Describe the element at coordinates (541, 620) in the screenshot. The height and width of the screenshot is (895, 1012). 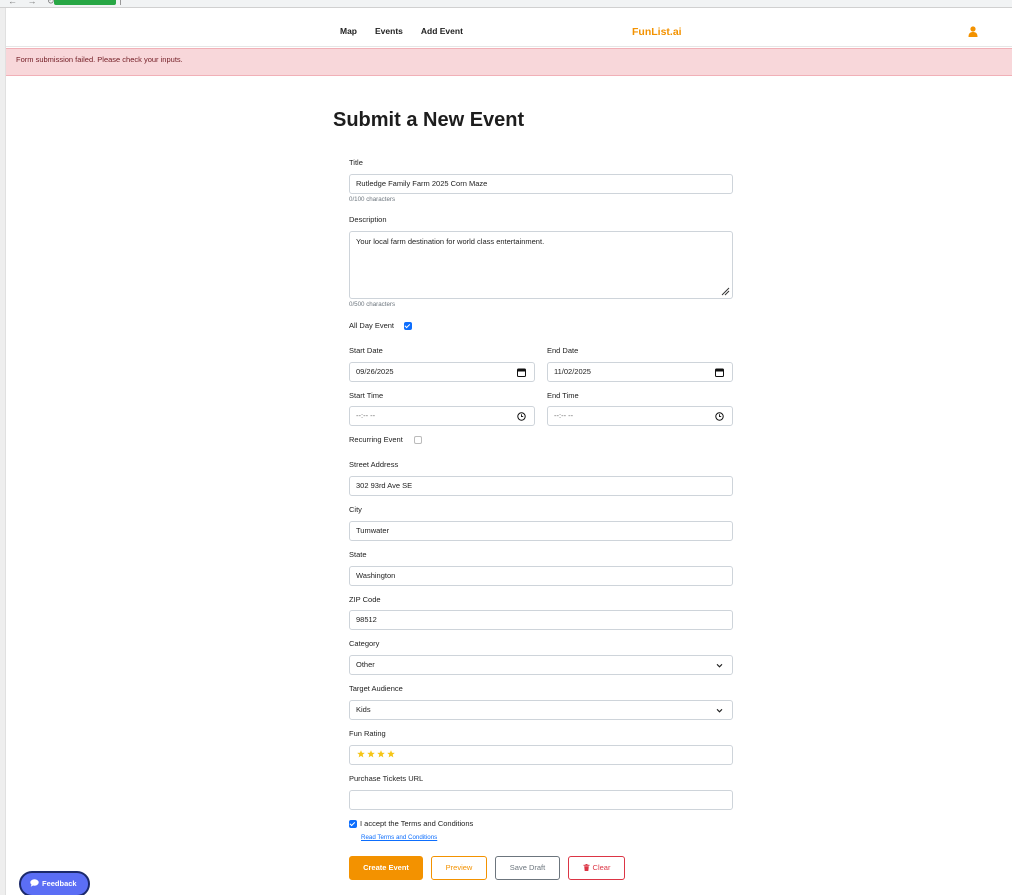
I see `zip-input: 98512` at that location.